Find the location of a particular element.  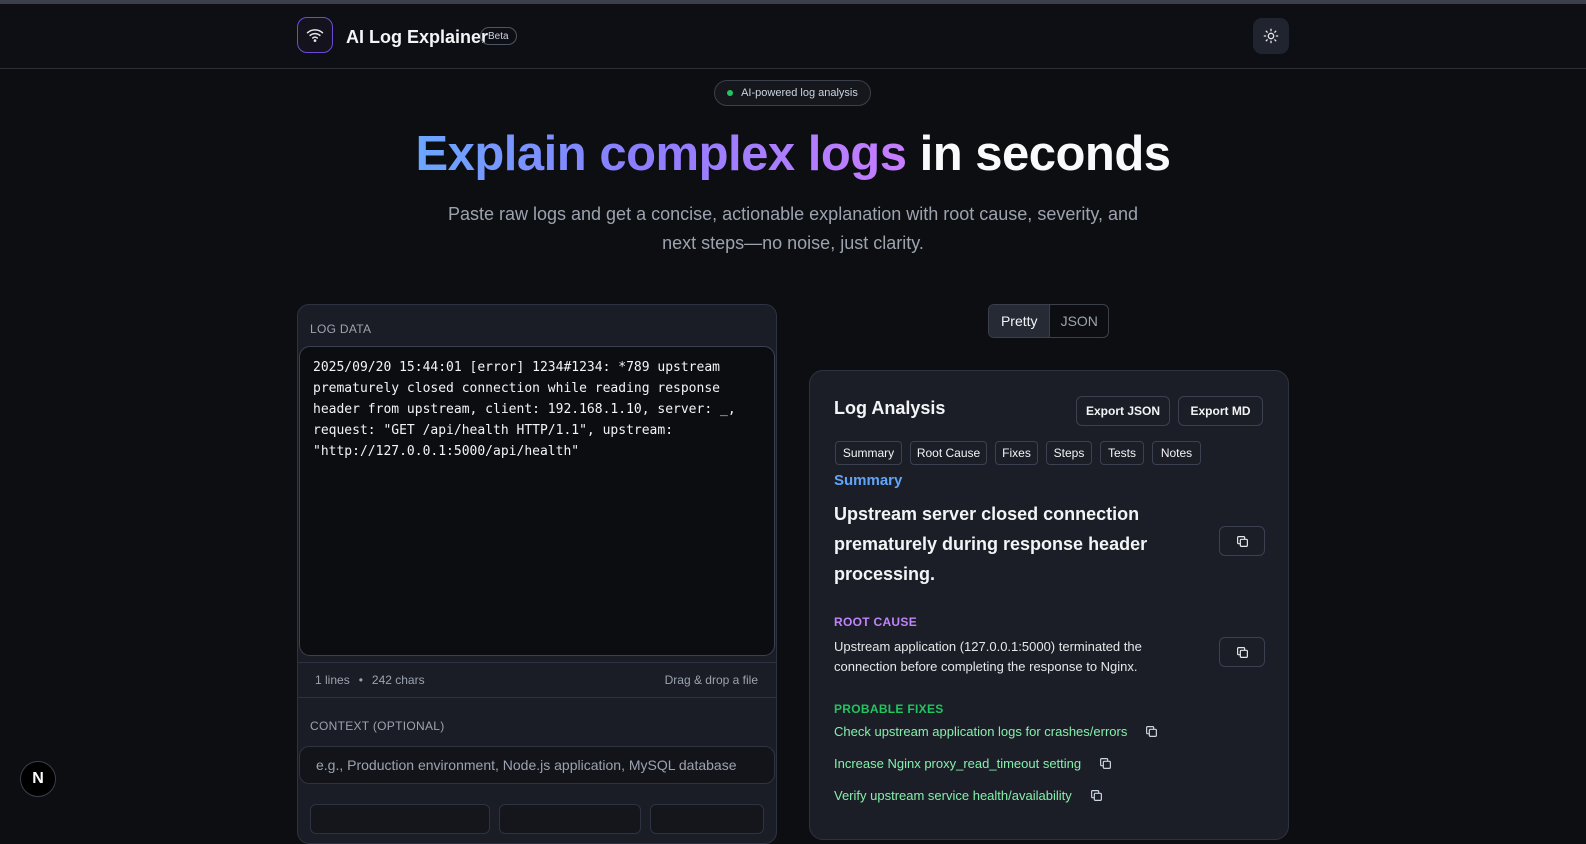

hero-pill-text: AI-powered log analysis is located at coordinates (799, 93).